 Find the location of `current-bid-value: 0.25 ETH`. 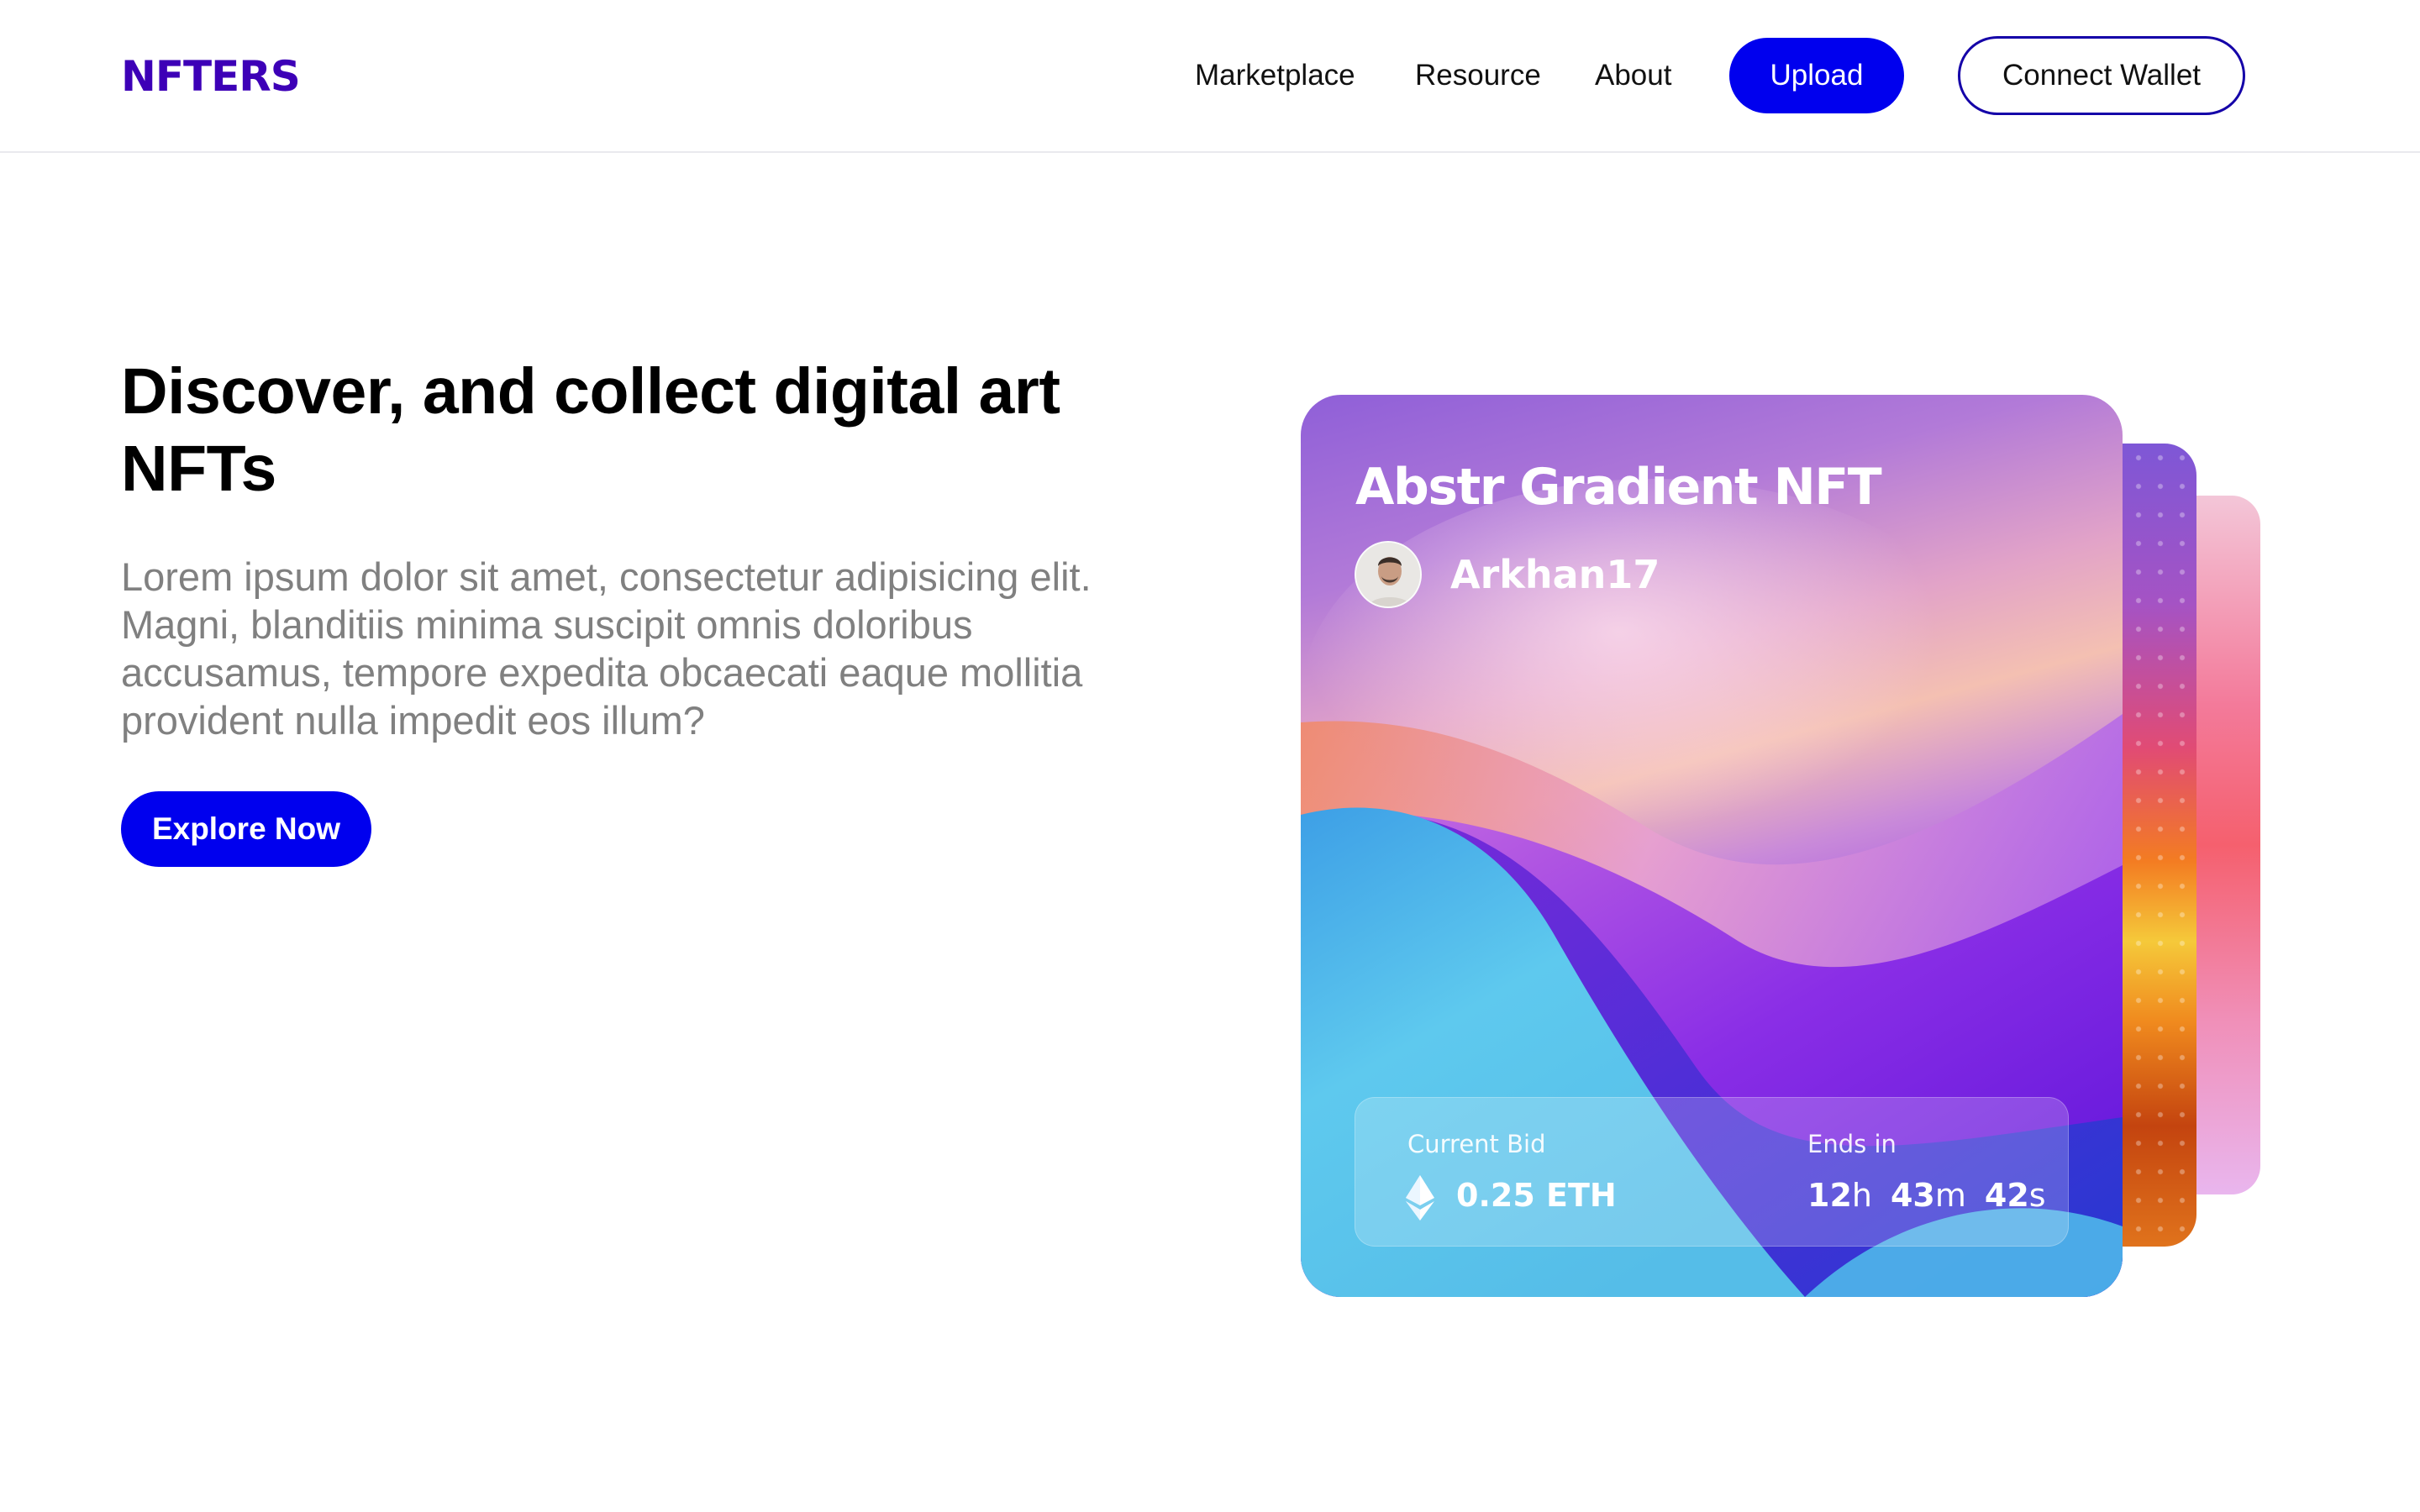

current-bid-value: 0.25 ETH is located at coordinates (1536, 1195).